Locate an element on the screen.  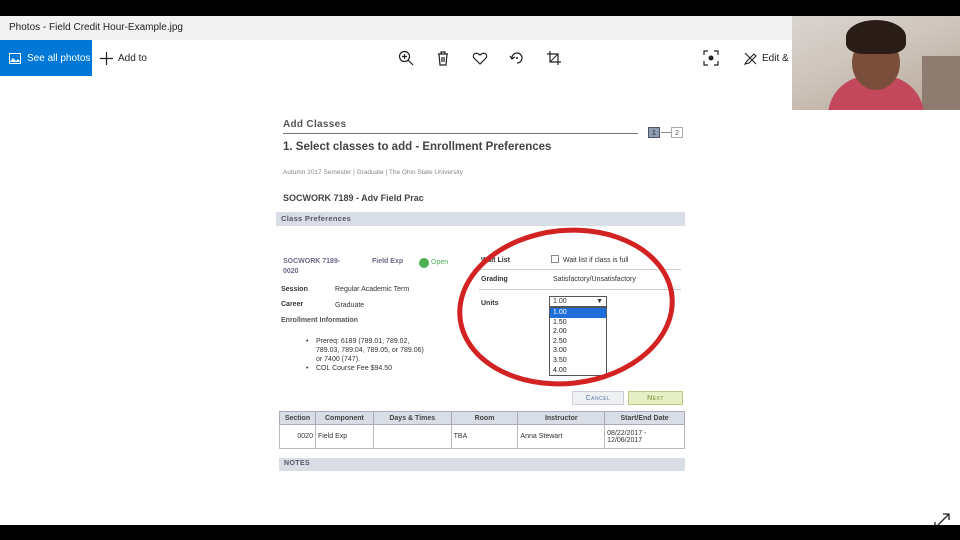
heart-icon is located at coordinates (480, 58).